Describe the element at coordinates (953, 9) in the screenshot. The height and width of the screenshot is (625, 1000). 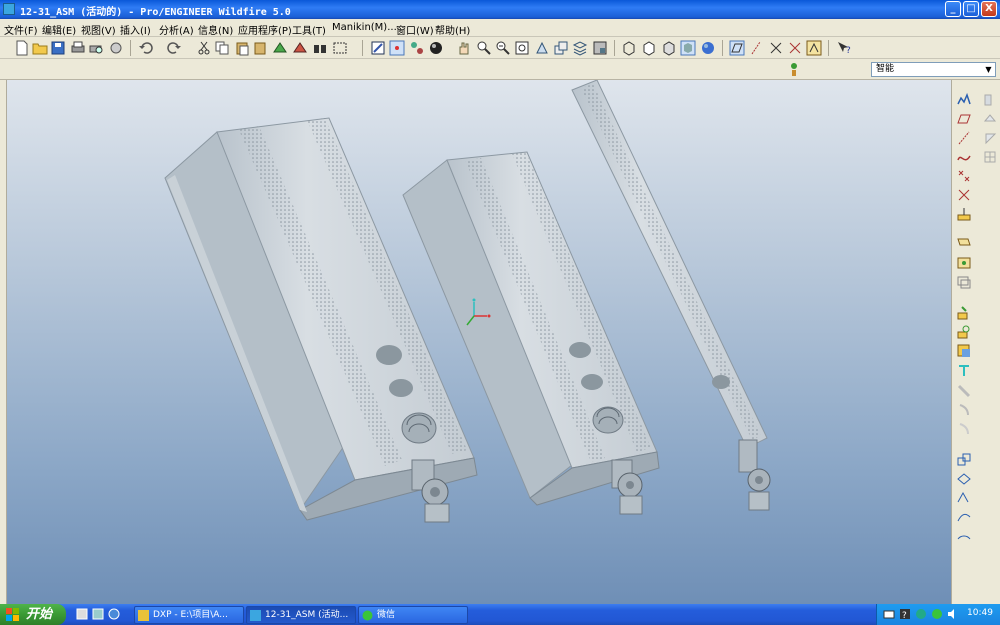
I see `minimize-button: _` at that location.